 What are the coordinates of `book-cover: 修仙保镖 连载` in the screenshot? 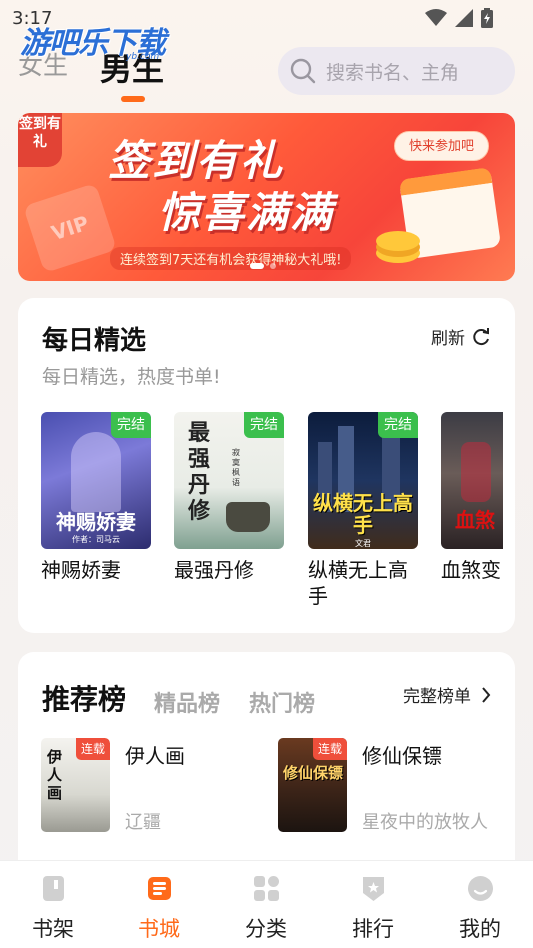 It's located at (312, 785).